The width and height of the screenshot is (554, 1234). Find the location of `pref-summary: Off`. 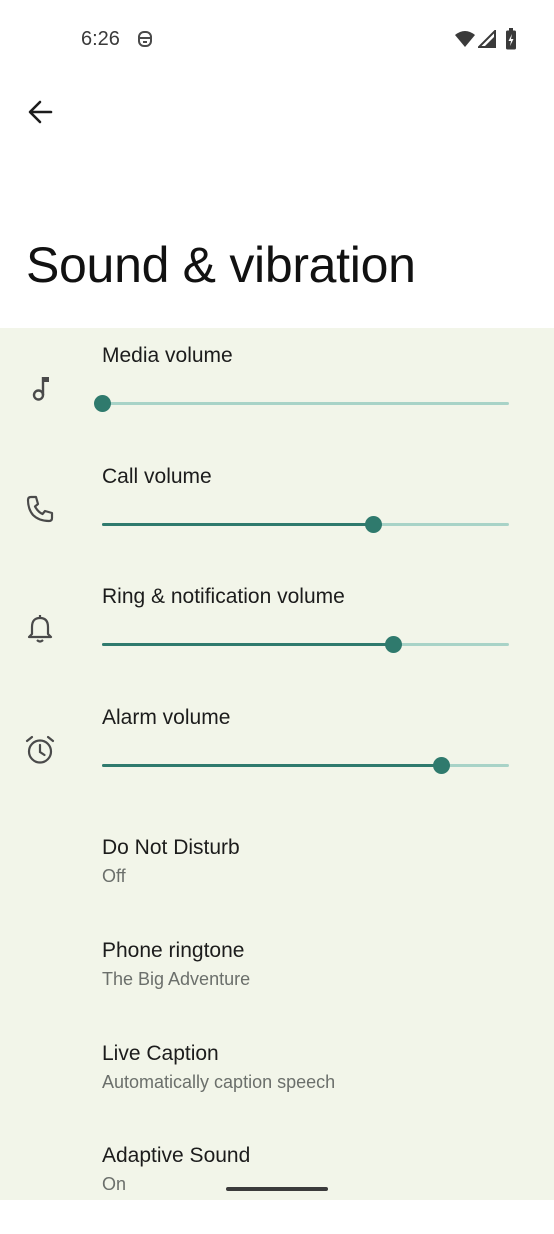

pref-summary: Off is located at coordinates (114, 876).